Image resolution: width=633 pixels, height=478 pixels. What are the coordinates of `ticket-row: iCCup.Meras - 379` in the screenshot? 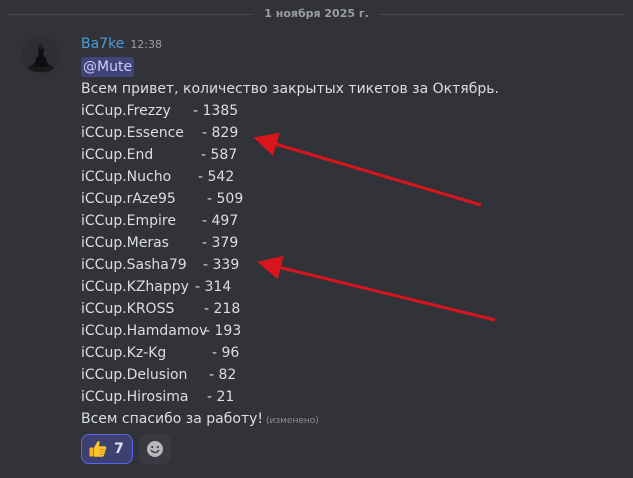 It's located at (290, 243).